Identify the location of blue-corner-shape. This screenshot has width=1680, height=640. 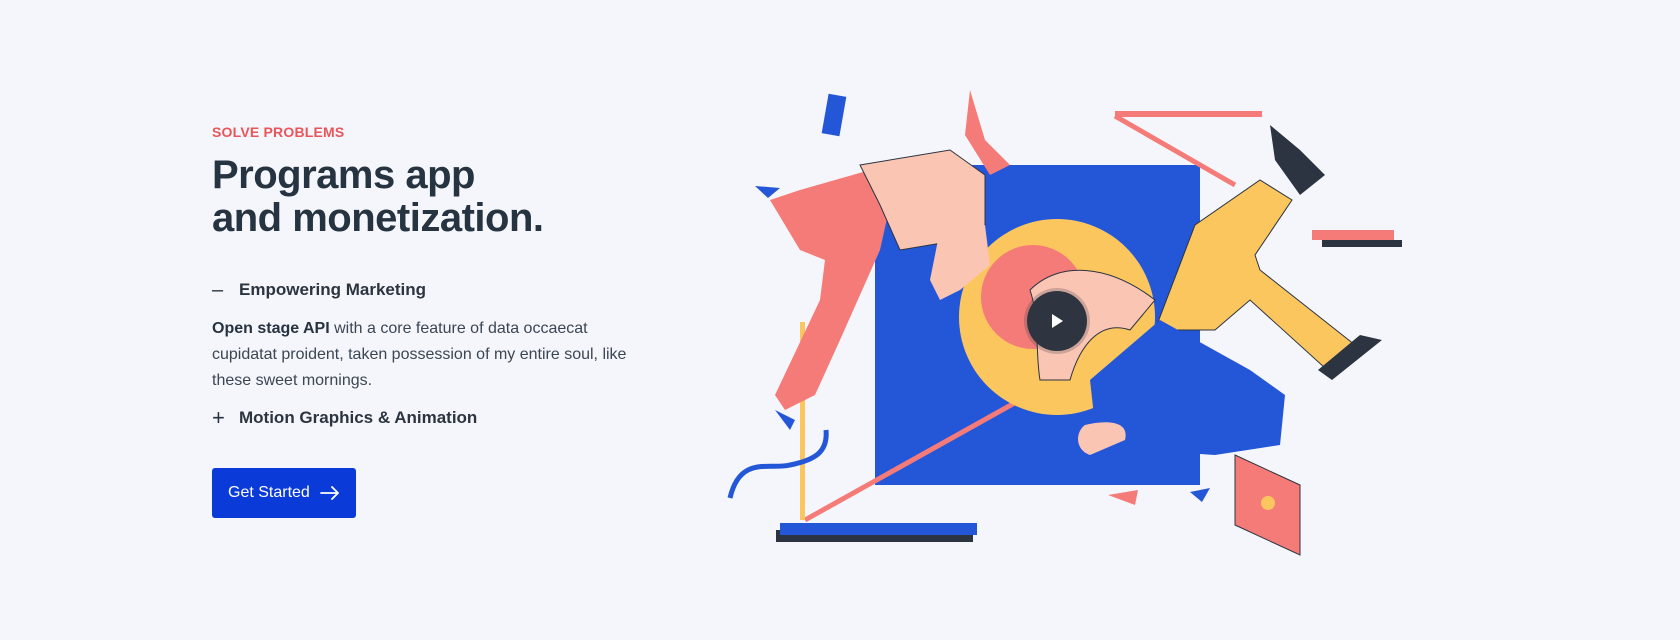
(767, 192).